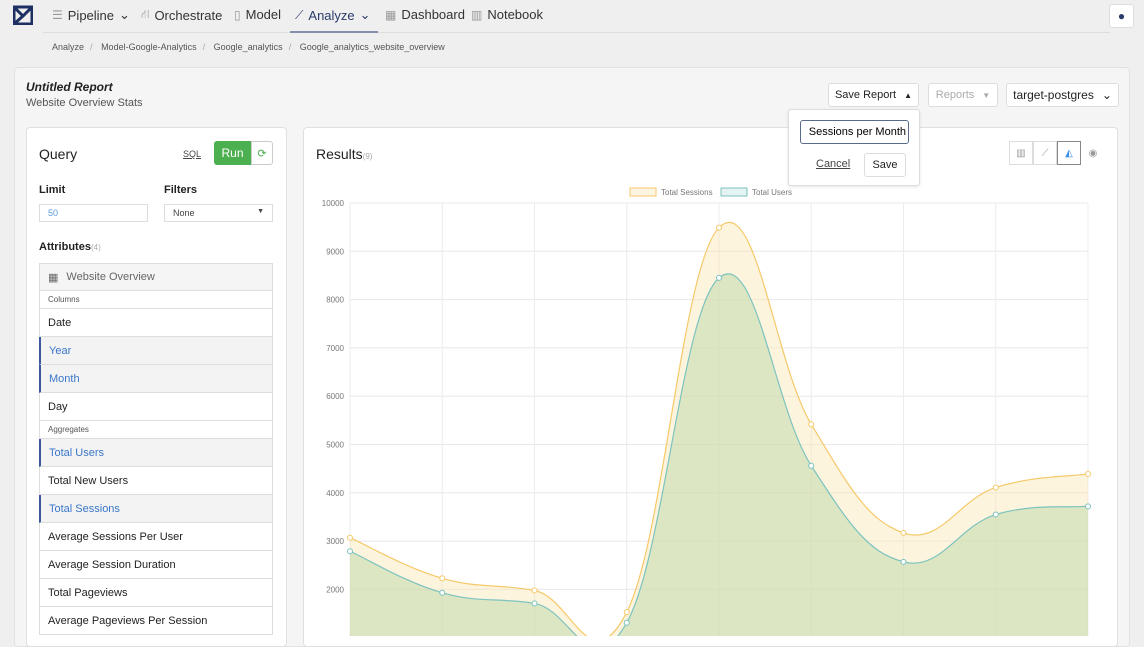  Describe the element at coordinates (372, 47) in the screenshot. I see `breadcrumb-item: Google_analytics_website_overview` at that location.